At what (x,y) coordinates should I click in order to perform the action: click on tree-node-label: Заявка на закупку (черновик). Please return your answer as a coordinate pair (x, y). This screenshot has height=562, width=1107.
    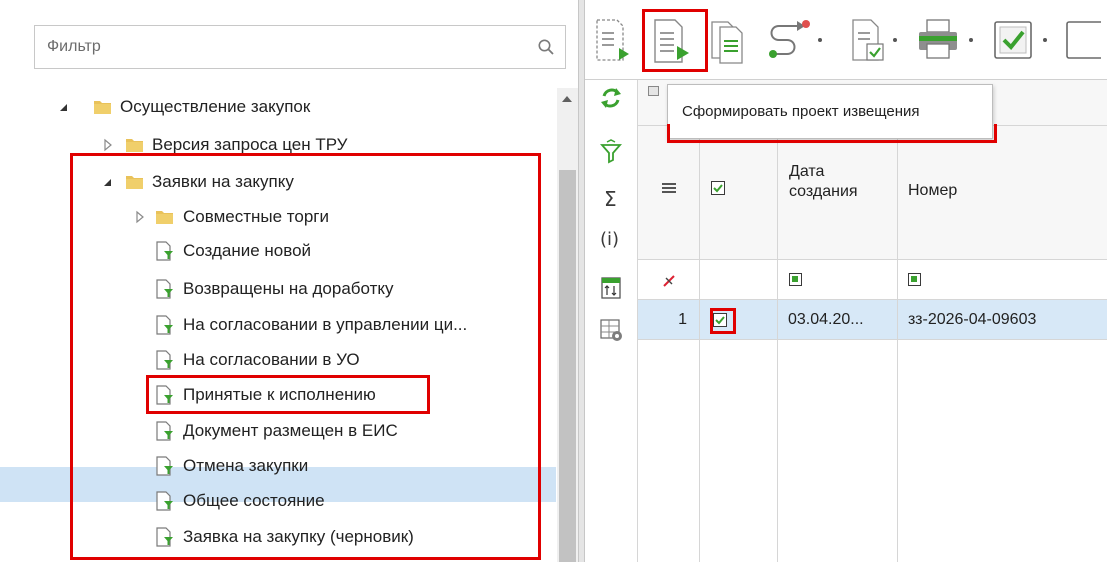
    Looking at the image, I should click on (298, 536).